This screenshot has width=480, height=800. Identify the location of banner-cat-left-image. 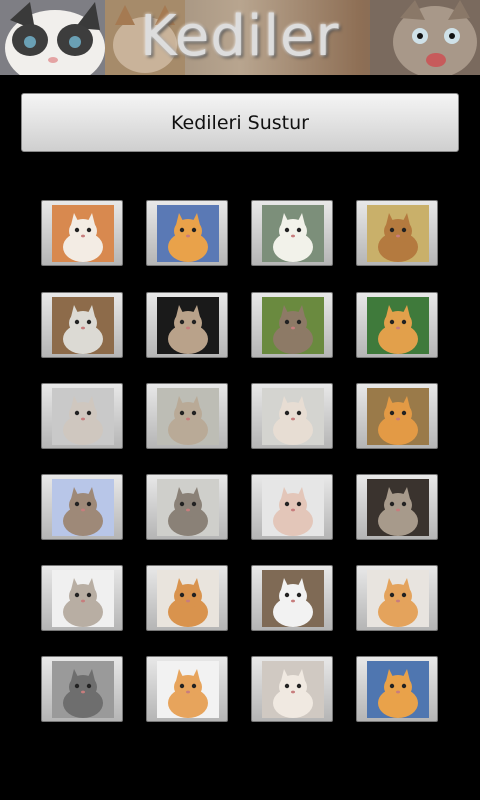
(52, 37).